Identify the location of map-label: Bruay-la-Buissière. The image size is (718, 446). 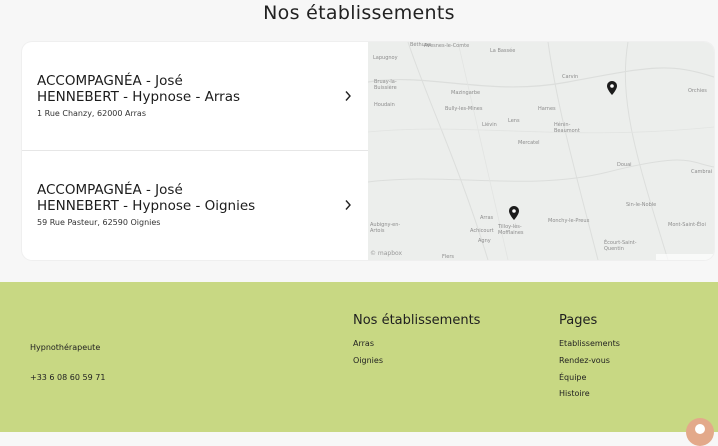
(385, 85).